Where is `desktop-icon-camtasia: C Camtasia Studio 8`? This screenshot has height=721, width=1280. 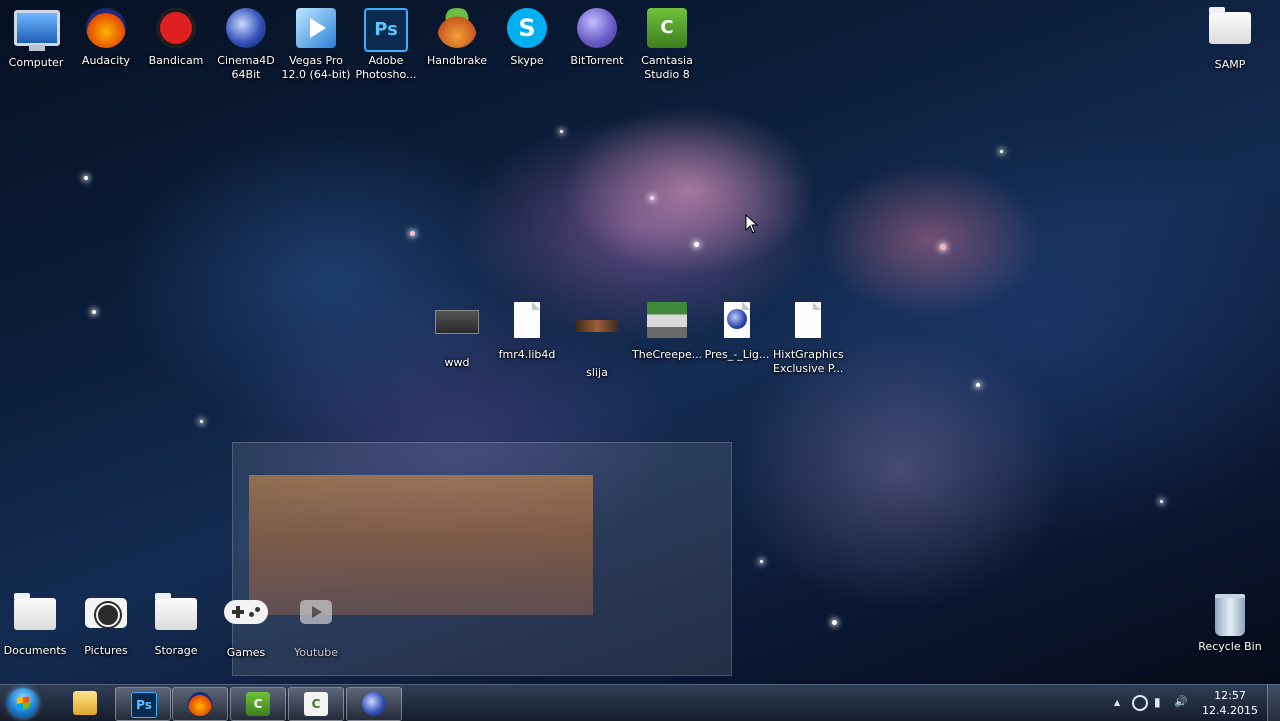
desktop-icon-camtasia: C Camtasia Studio 8 is located at coordinates (667, 43).